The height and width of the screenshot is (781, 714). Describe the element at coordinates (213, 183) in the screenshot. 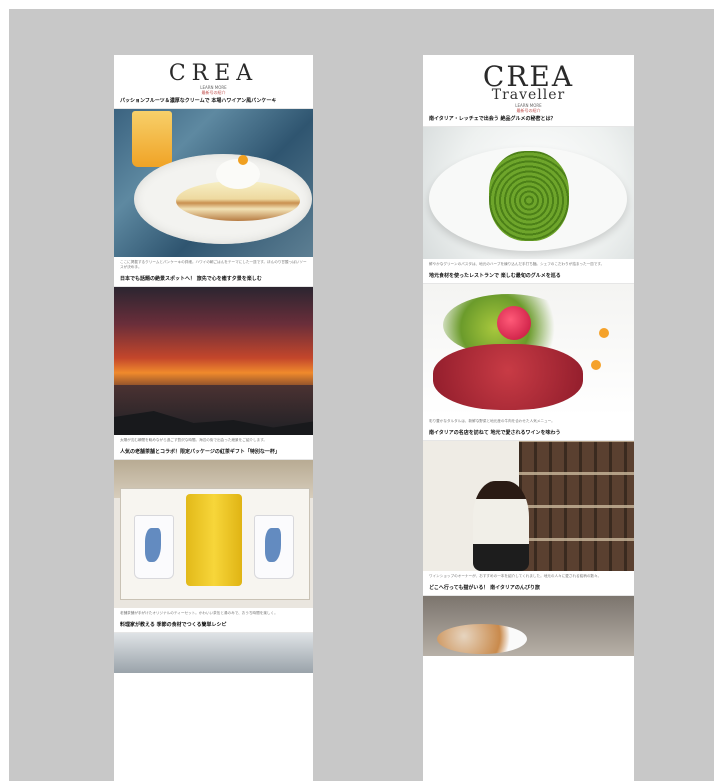

I see `pancake-image` at that location.